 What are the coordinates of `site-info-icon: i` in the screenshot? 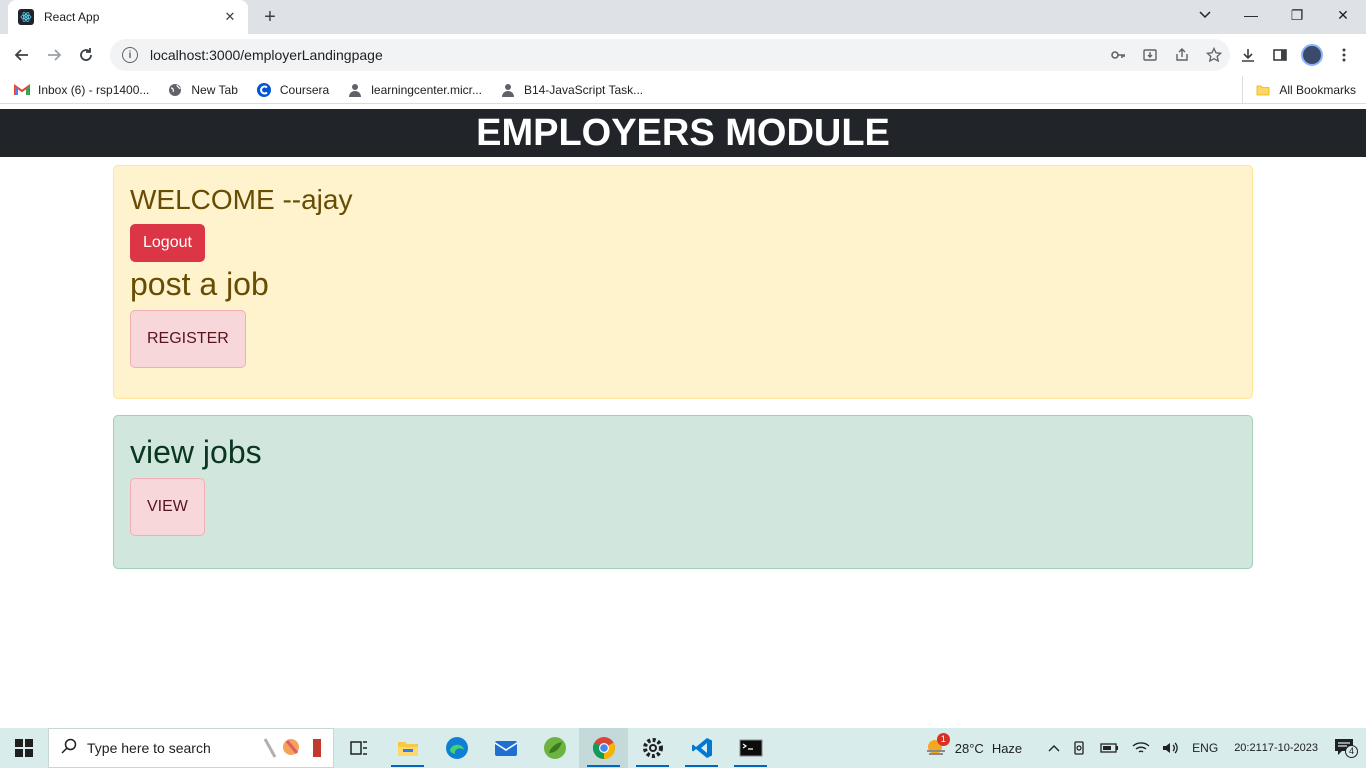 It's located at (130, 55).